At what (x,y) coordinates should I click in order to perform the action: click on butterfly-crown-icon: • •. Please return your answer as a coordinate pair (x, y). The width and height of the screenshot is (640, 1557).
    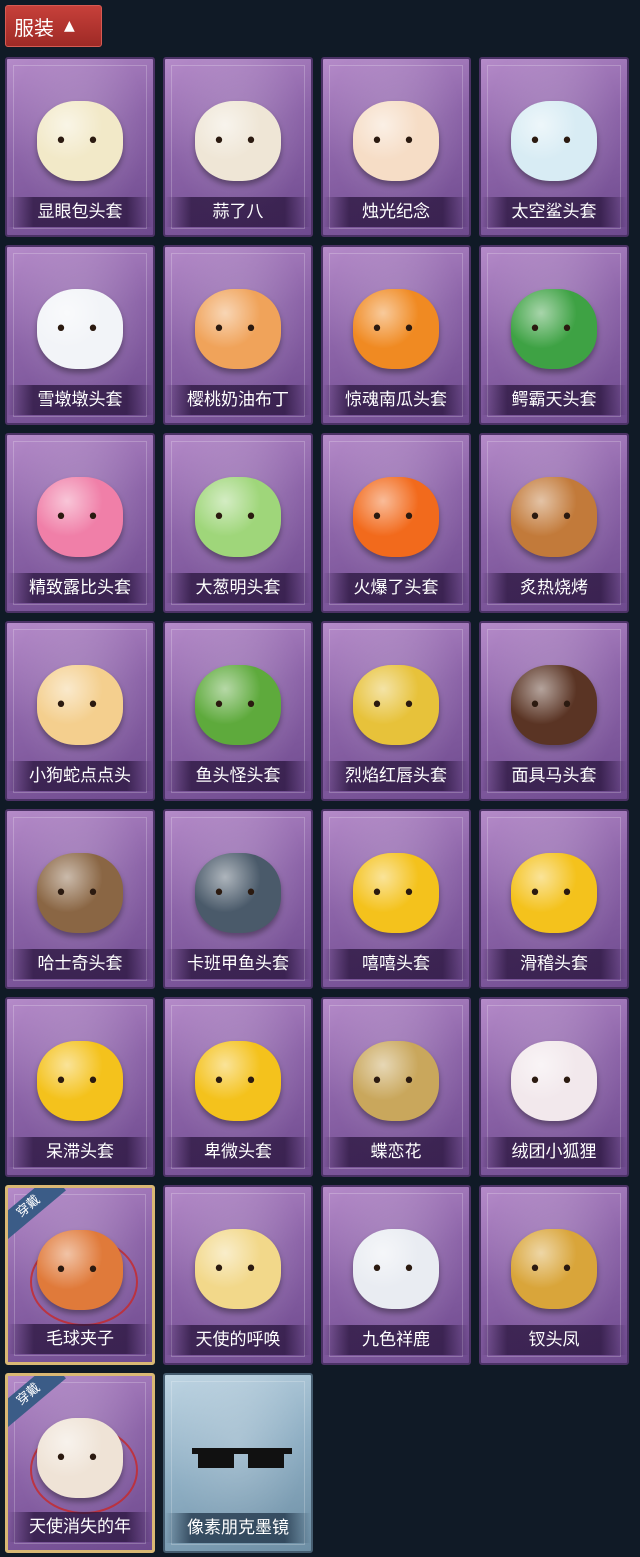
    Looking at the image, I should click on (396, 1081).